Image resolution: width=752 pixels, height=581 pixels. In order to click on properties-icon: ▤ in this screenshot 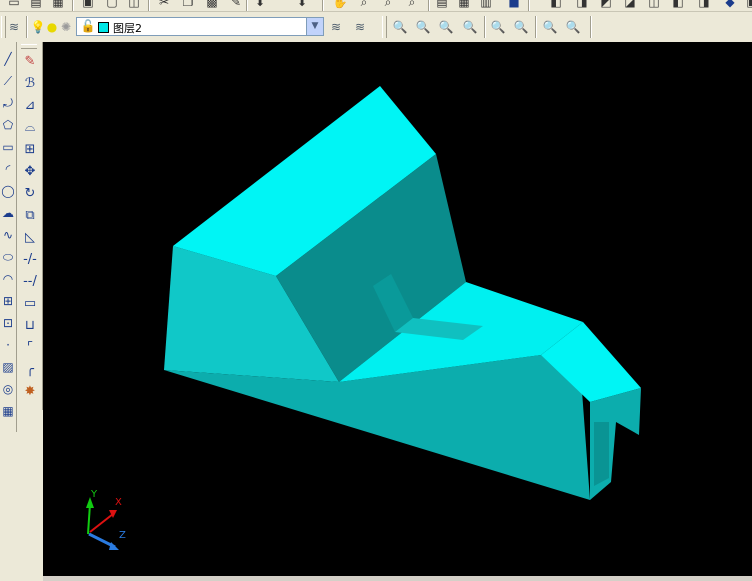, I will do `click(442, 5)`.